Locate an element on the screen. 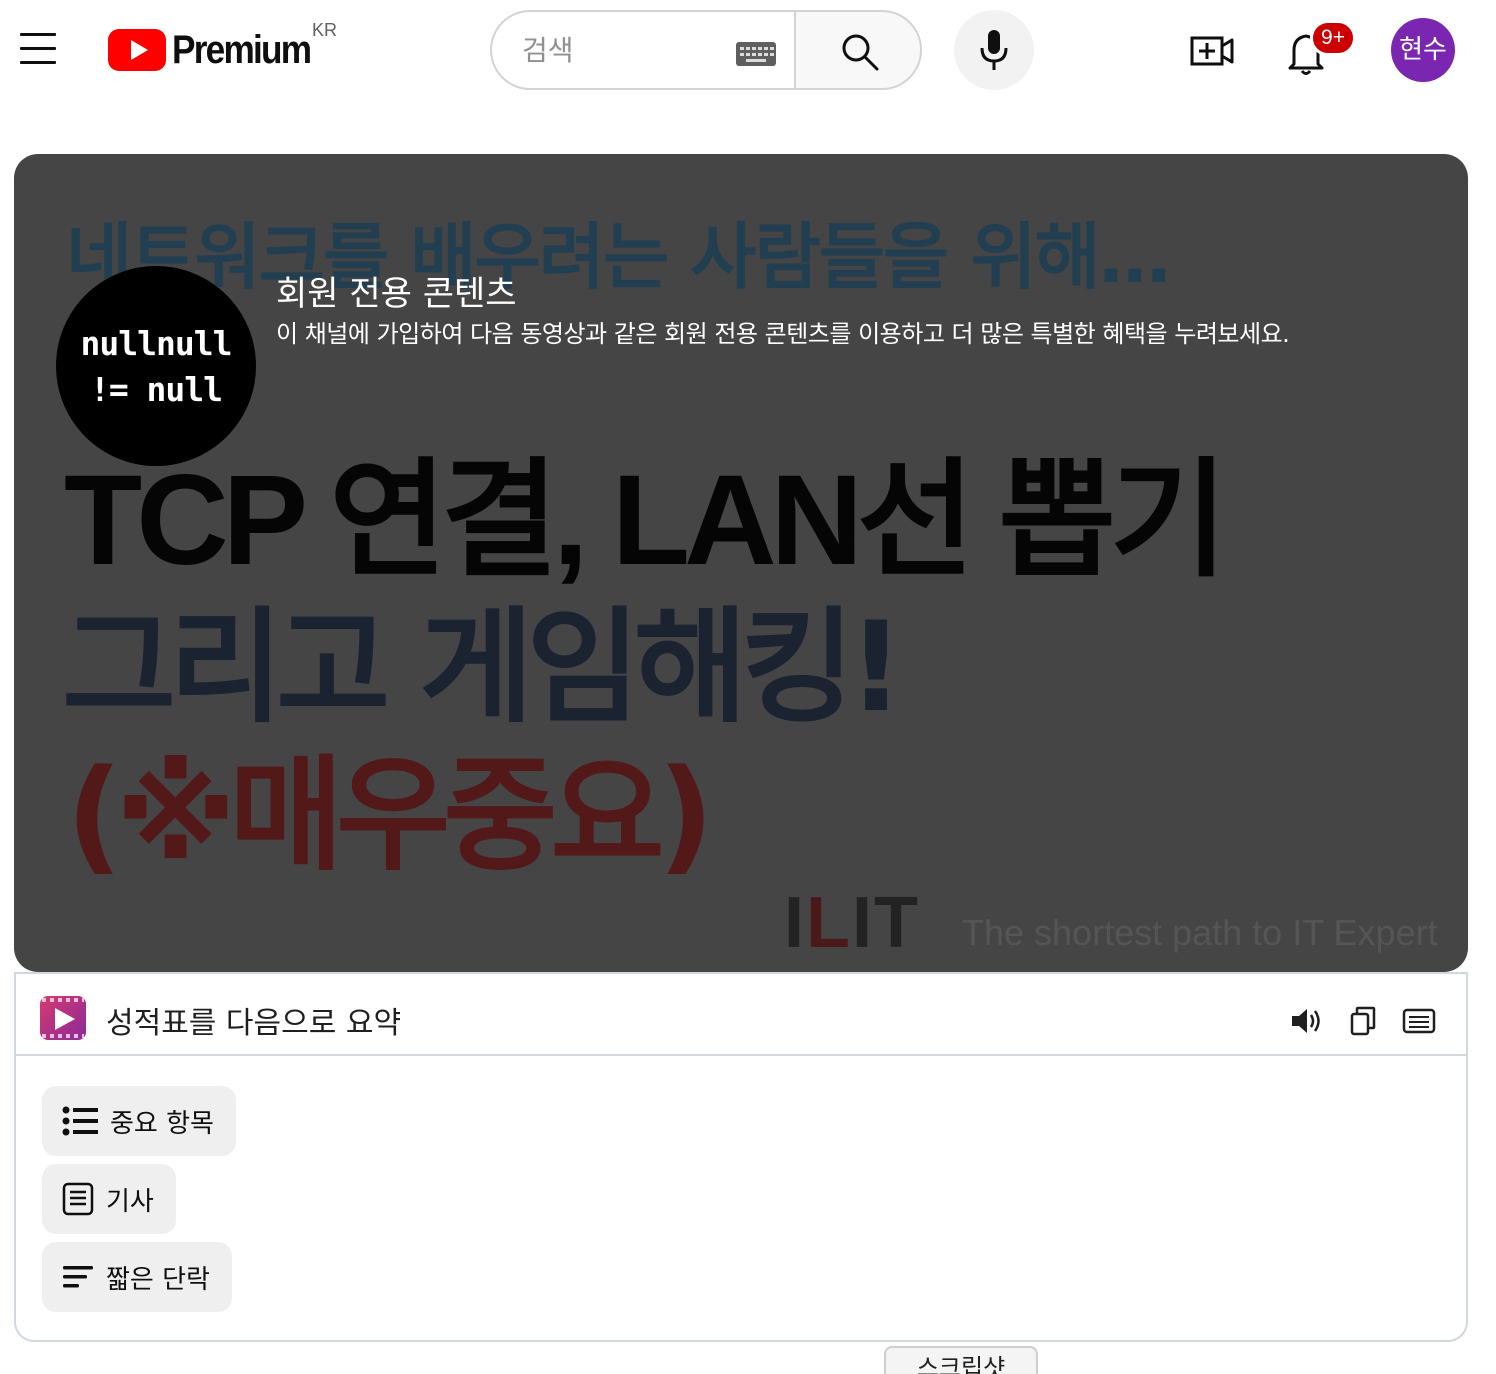  summary-option-label: 짧은 단락 is located at coordinates (158, 1279).